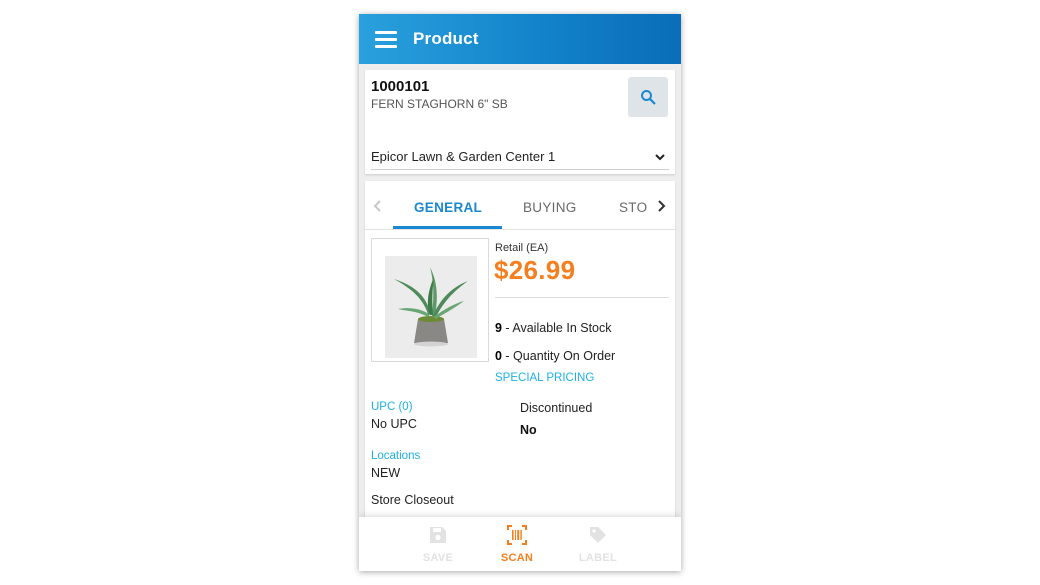 The width and height of the screenshot is (1040, 585). What do you see at coordinates (528, 430) in the screenshot?
I see `discontinued-value: No` at bounding box center [528, 430].